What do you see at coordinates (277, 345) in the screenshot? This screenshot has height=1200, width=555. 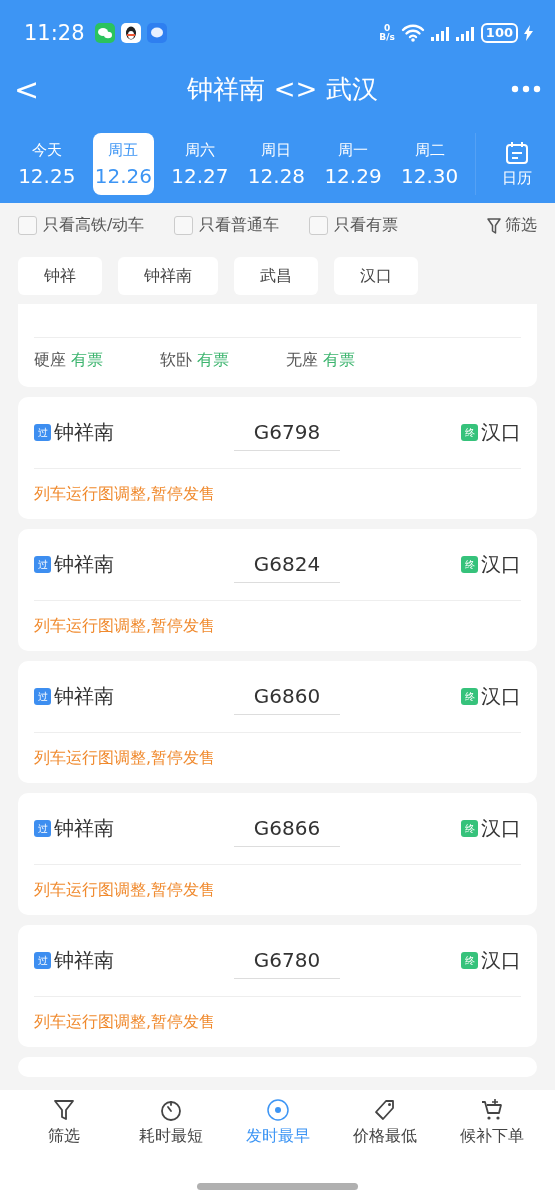 I see `train-card: 硬座 有票 软卧 有票 无座 有票` at bounding box center [277, 345].